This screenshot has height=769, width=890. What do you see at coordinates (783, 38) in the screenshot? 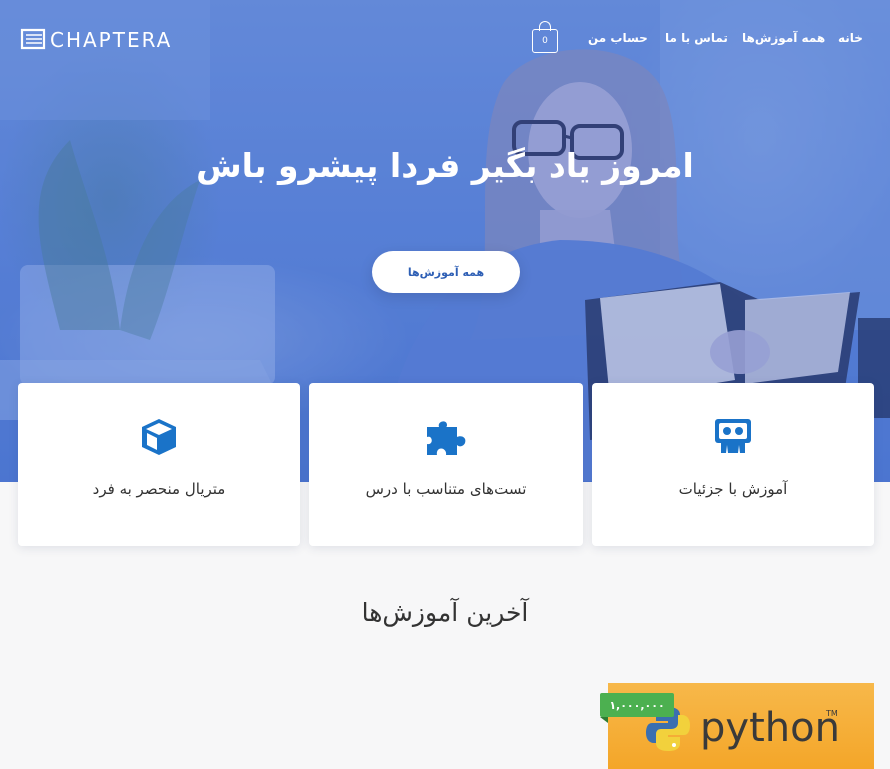
I see `nav-all-courses: همه آموزش‌ها` at bounding box center [783, 38].